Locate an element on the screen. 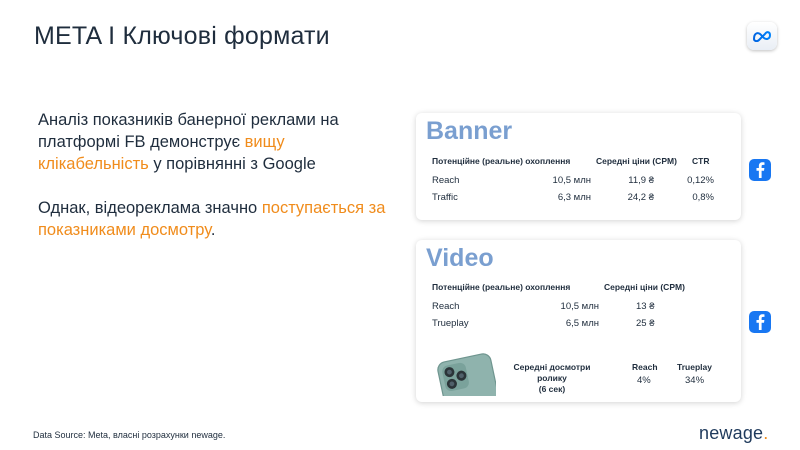 The height and width of the screenshot is (450, 800). banner-row-label: Reach is located at coordinates (446, 180).